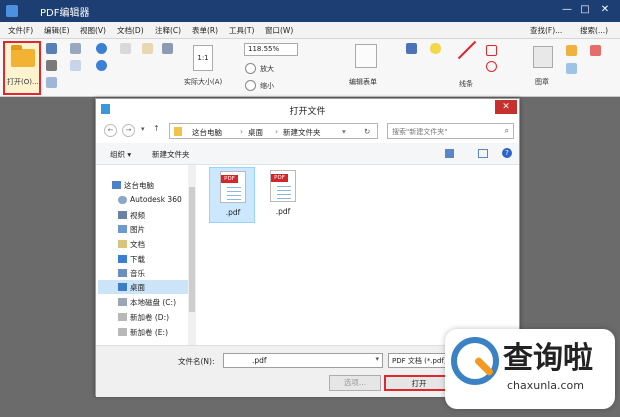 The height and width of the screenshot is (417, 620). Describe the element at coordinates (250, 68) in the screenshot. I see `zoom-in-icon` at that location.